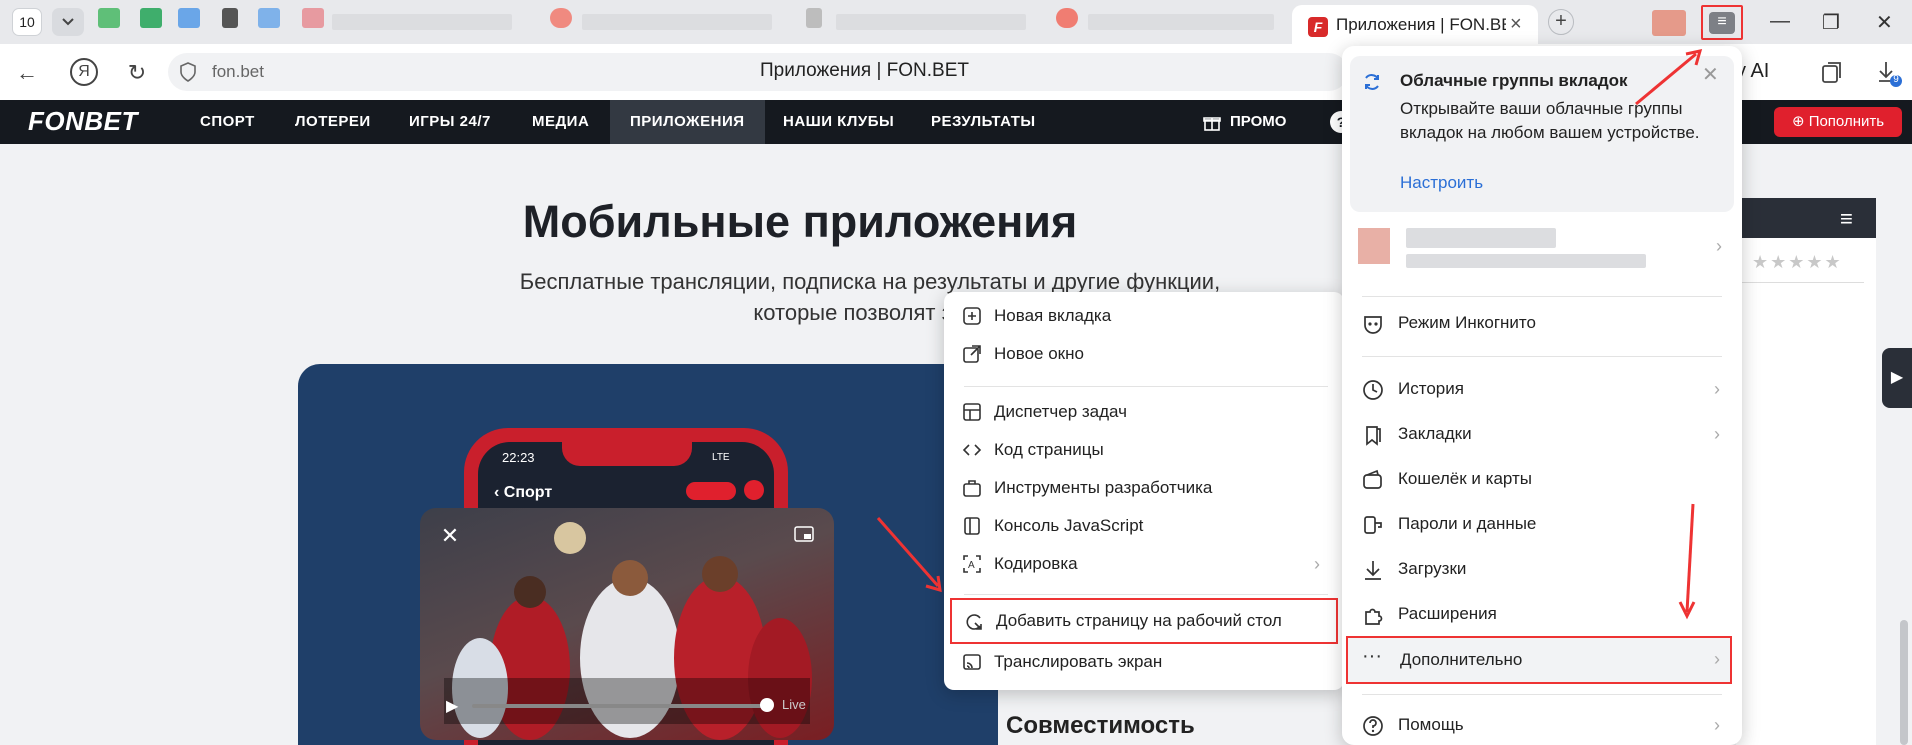  I want to click on nav-promo: ПРОМО, so click(1258, 122).